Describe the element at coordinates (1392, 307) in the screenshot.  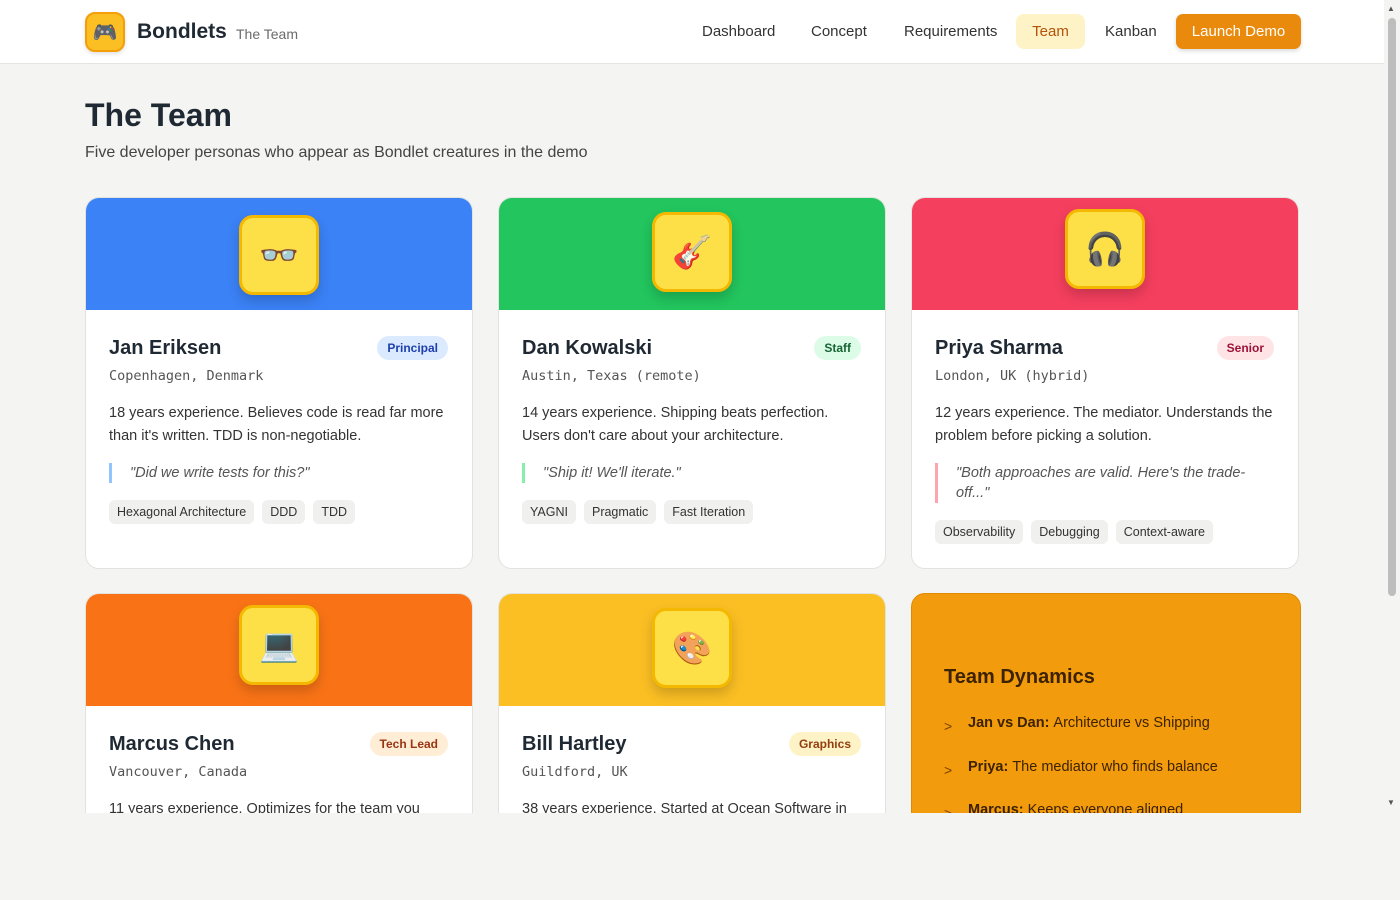
I see `scroll-thumb` at that location.